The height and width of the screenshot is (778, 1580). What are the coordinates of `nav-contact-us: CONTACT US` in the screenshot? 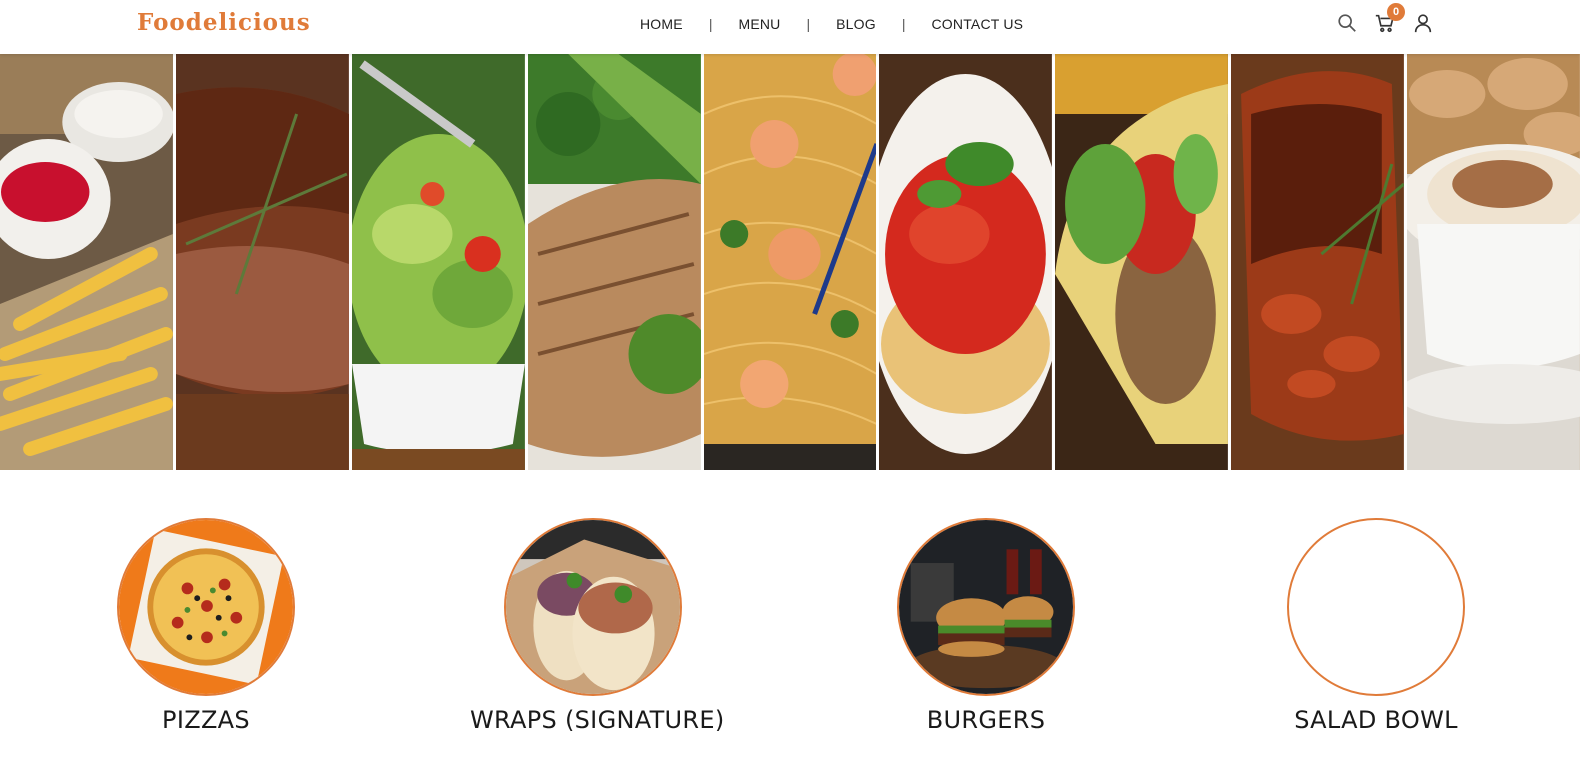 It's located at (977, 24).